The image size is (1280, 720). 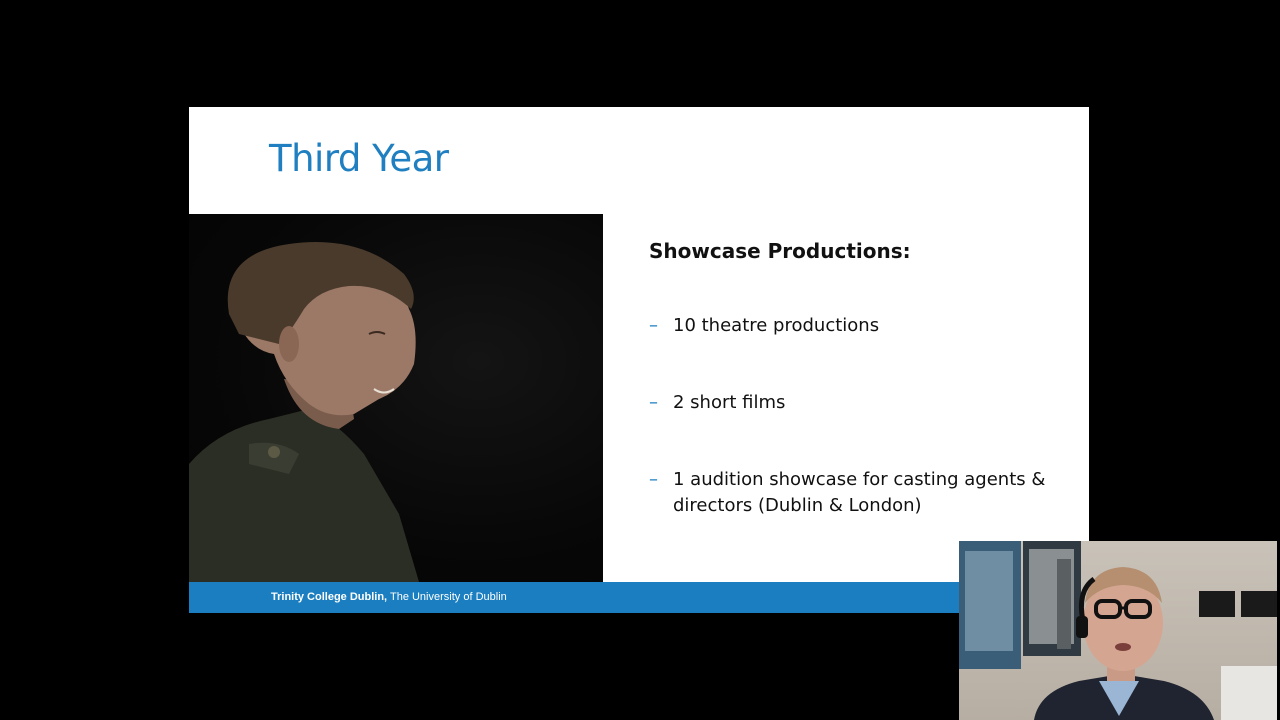 I want to click on bullet-text: 10 theatre productions, so click(x=776, y=325).